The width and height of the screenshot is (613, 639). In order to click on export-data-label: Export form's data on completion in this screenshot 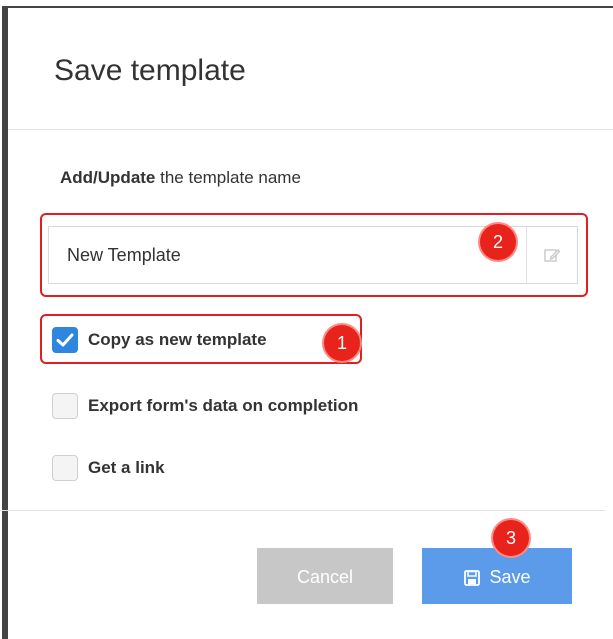, I will do `click(223, 405)`.